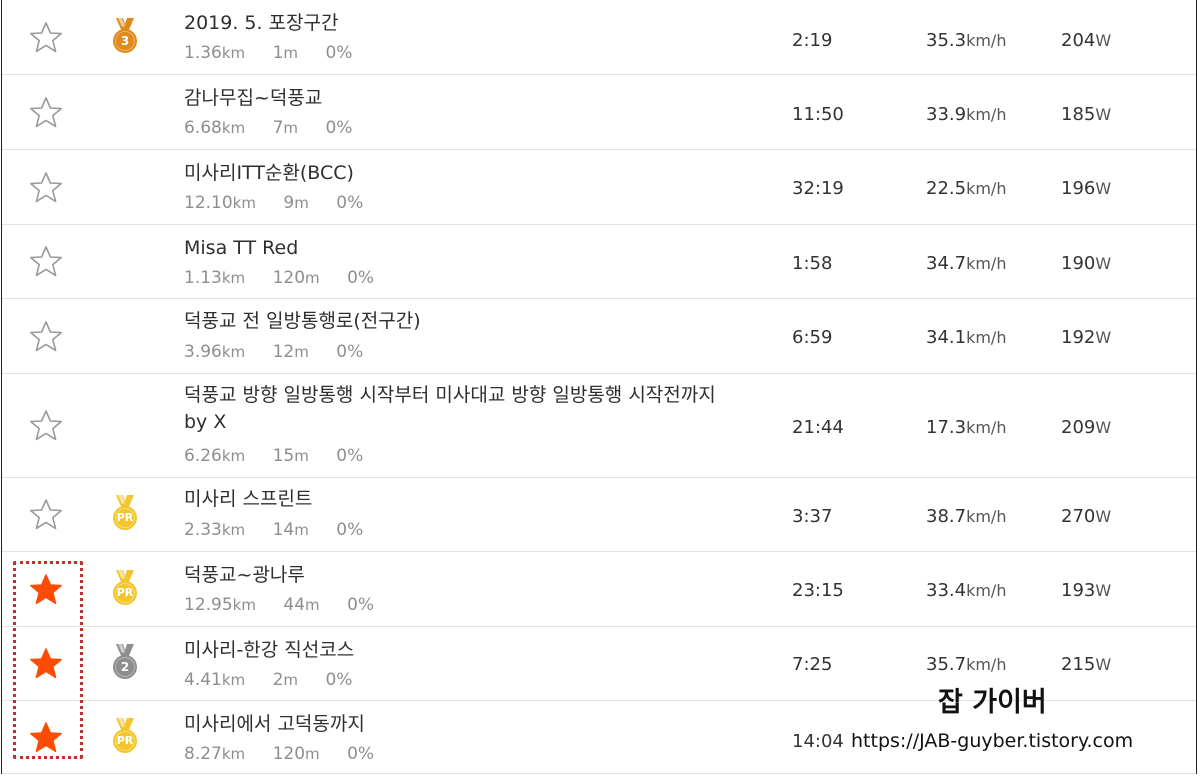 This screenshot has height=776, width=1200. Describe the element at coordinates (946, 337) in the screenshot. I see `speed-value: 34.1` at that location.